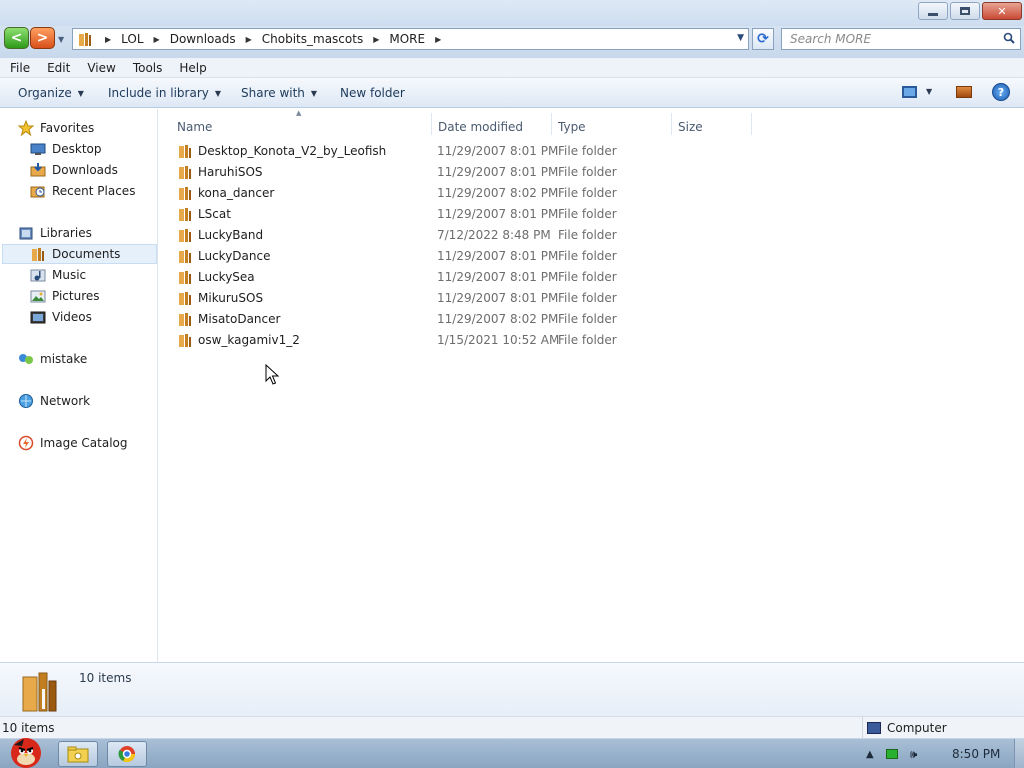 The image size is (1024, 768). Describe the element at coordinates (214, 214) in the screenshot. I see `file-name-label: LScat` at that location.